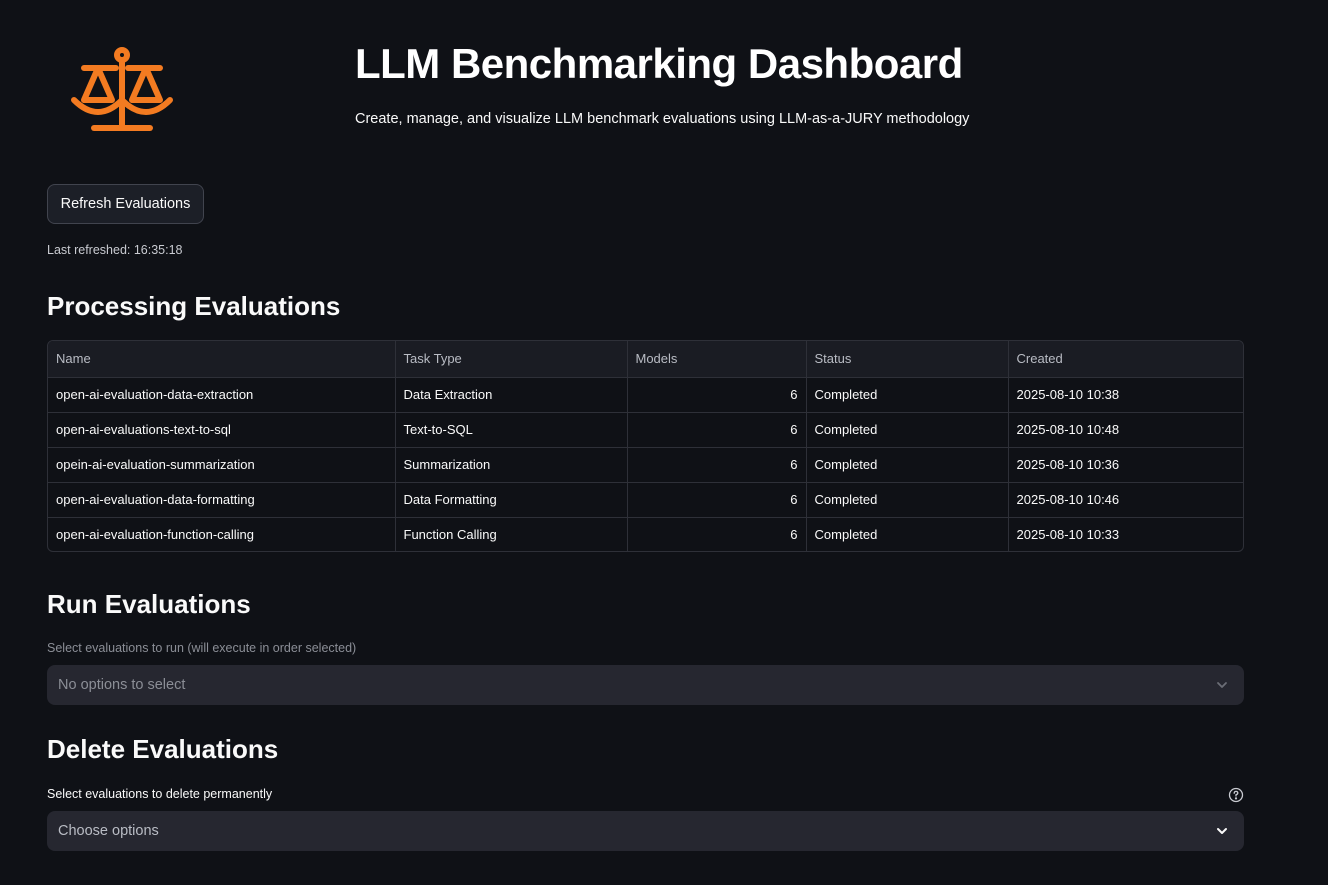 The height and width of the screenshot is (885, 1328). Describe the element at coordinates (222, 359) in the screenshot. I see `column-header-name: Name` at that location.